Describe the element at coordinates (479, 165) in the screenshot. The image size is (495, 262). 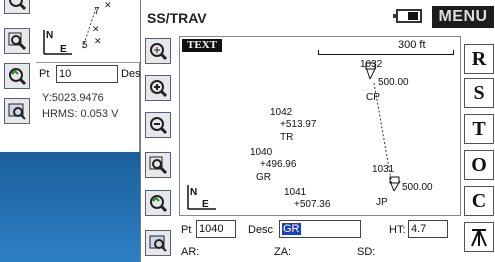
I see `occupy-button: O` at that location.